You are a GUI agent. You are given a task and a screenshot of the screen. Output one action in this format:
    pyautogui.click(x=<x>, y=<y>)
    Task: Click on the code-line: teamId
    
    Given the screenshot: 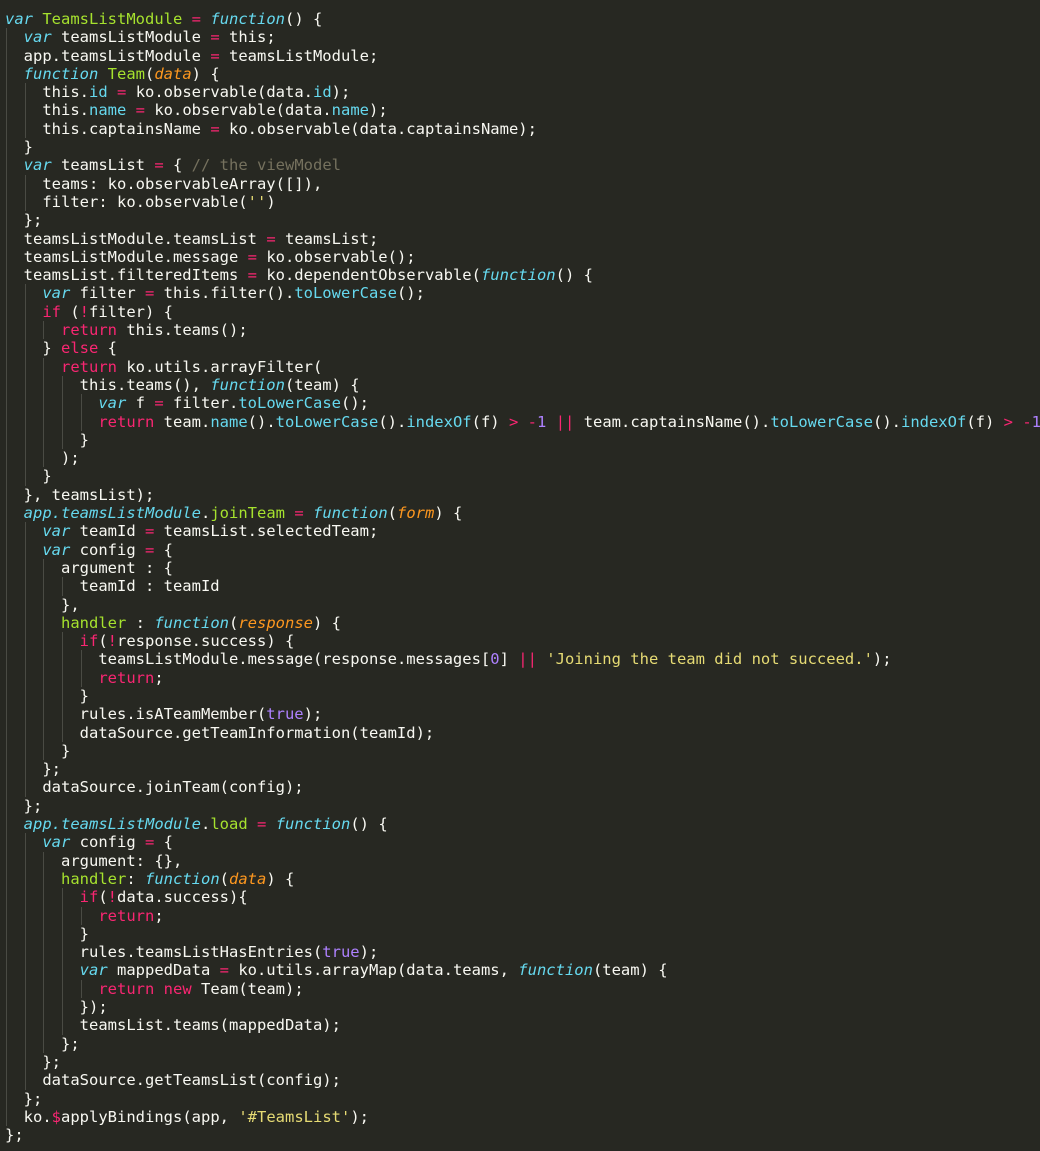 What is the action you would take?
    pyautogui.click(x=522, y=586)
    